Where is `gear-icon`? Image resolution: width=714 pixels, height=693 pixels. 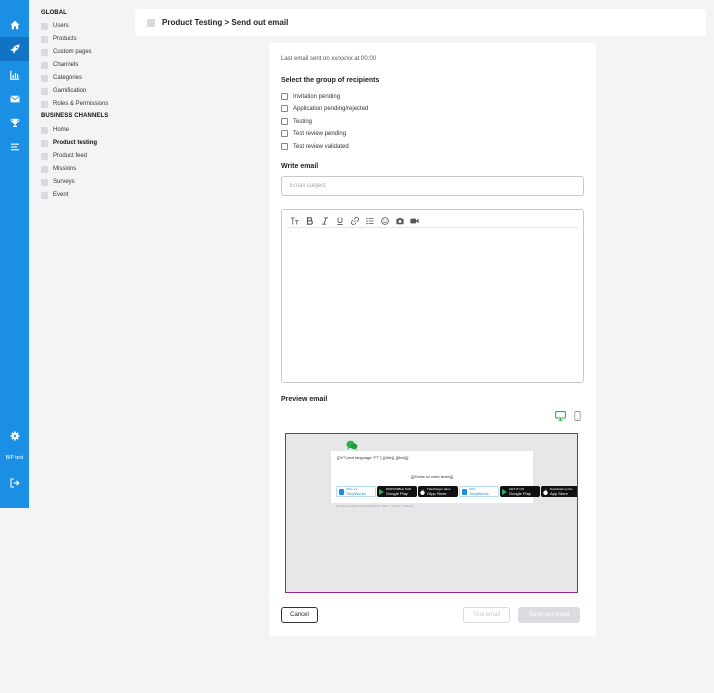
gear-icon is located at coordinates (14, 435).